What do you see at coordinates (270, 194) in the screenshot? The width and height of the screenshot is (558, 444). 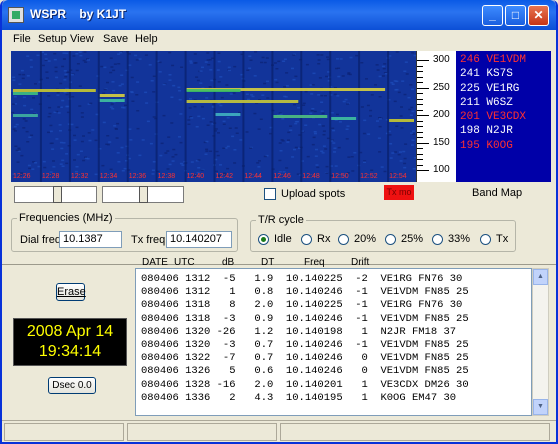 I see `upload-spots-checkbox` at bounding box center [270, 194].